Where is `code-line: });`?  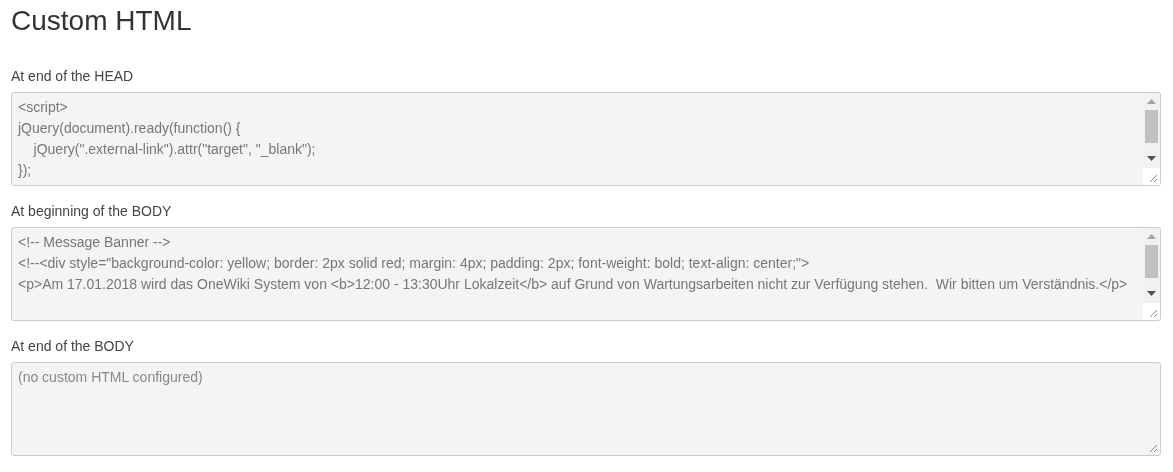
code-line: }); is located at coordinates (25, 170).